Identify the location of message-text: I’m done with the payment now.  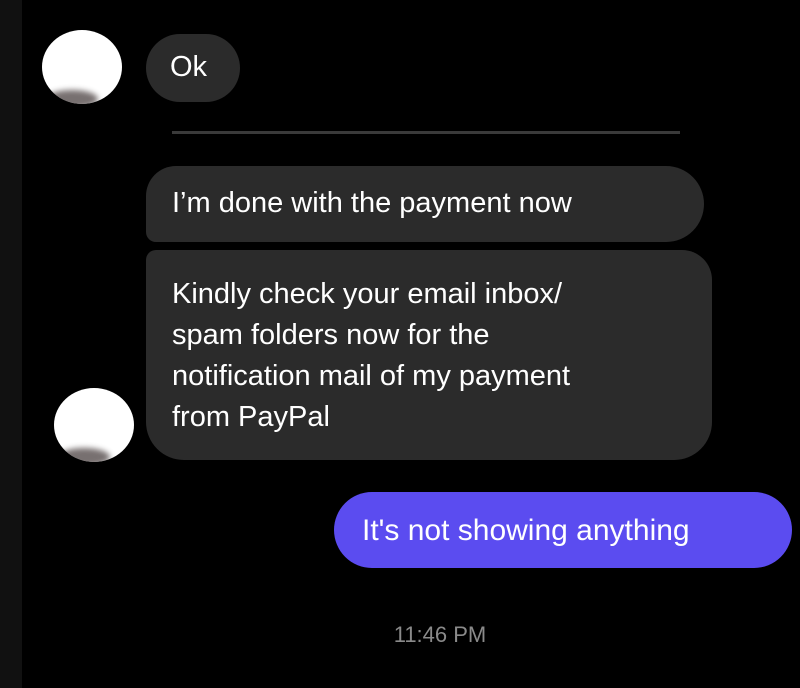
(372, 203).